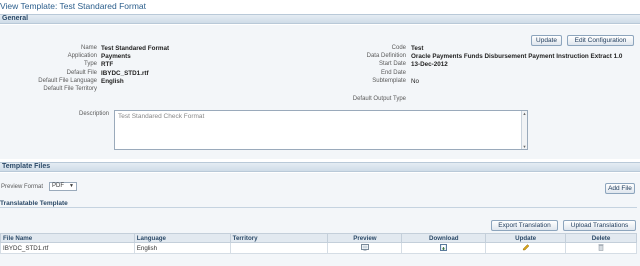  Describe the element at coordinates (524, 146) in the screenshot. I see `scroll-down-arrow-icon: ▼` at that location.